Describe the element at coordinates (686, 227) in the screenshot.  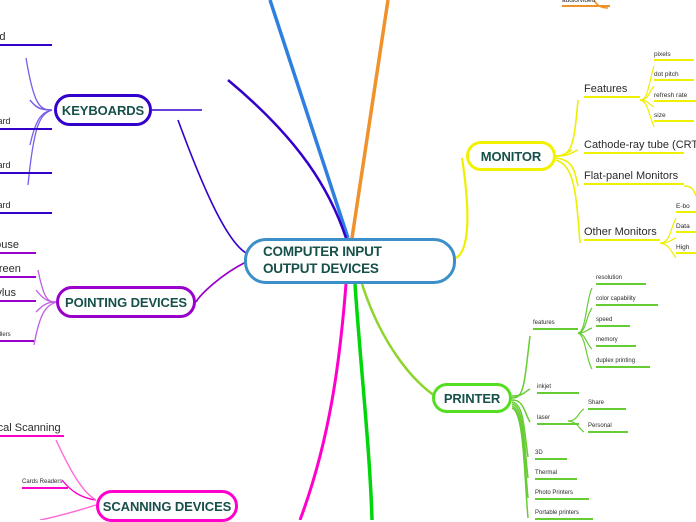
I see `leaf-other-monitor-1: Data` at that location.